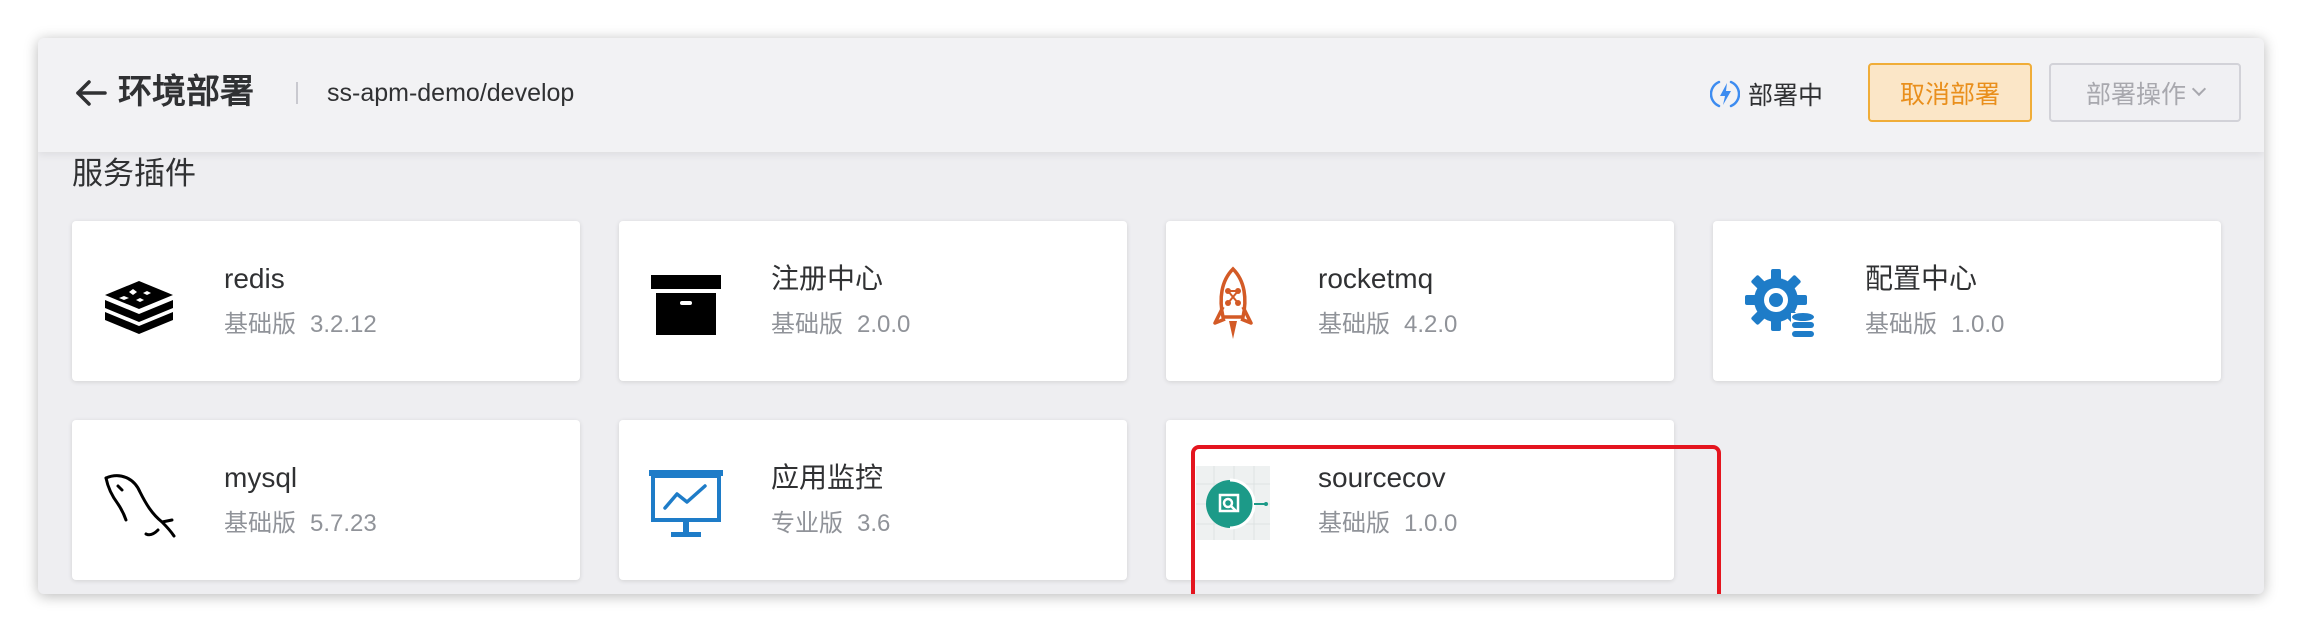  I want to click on plugin-name: mysql, so click(261, 477).